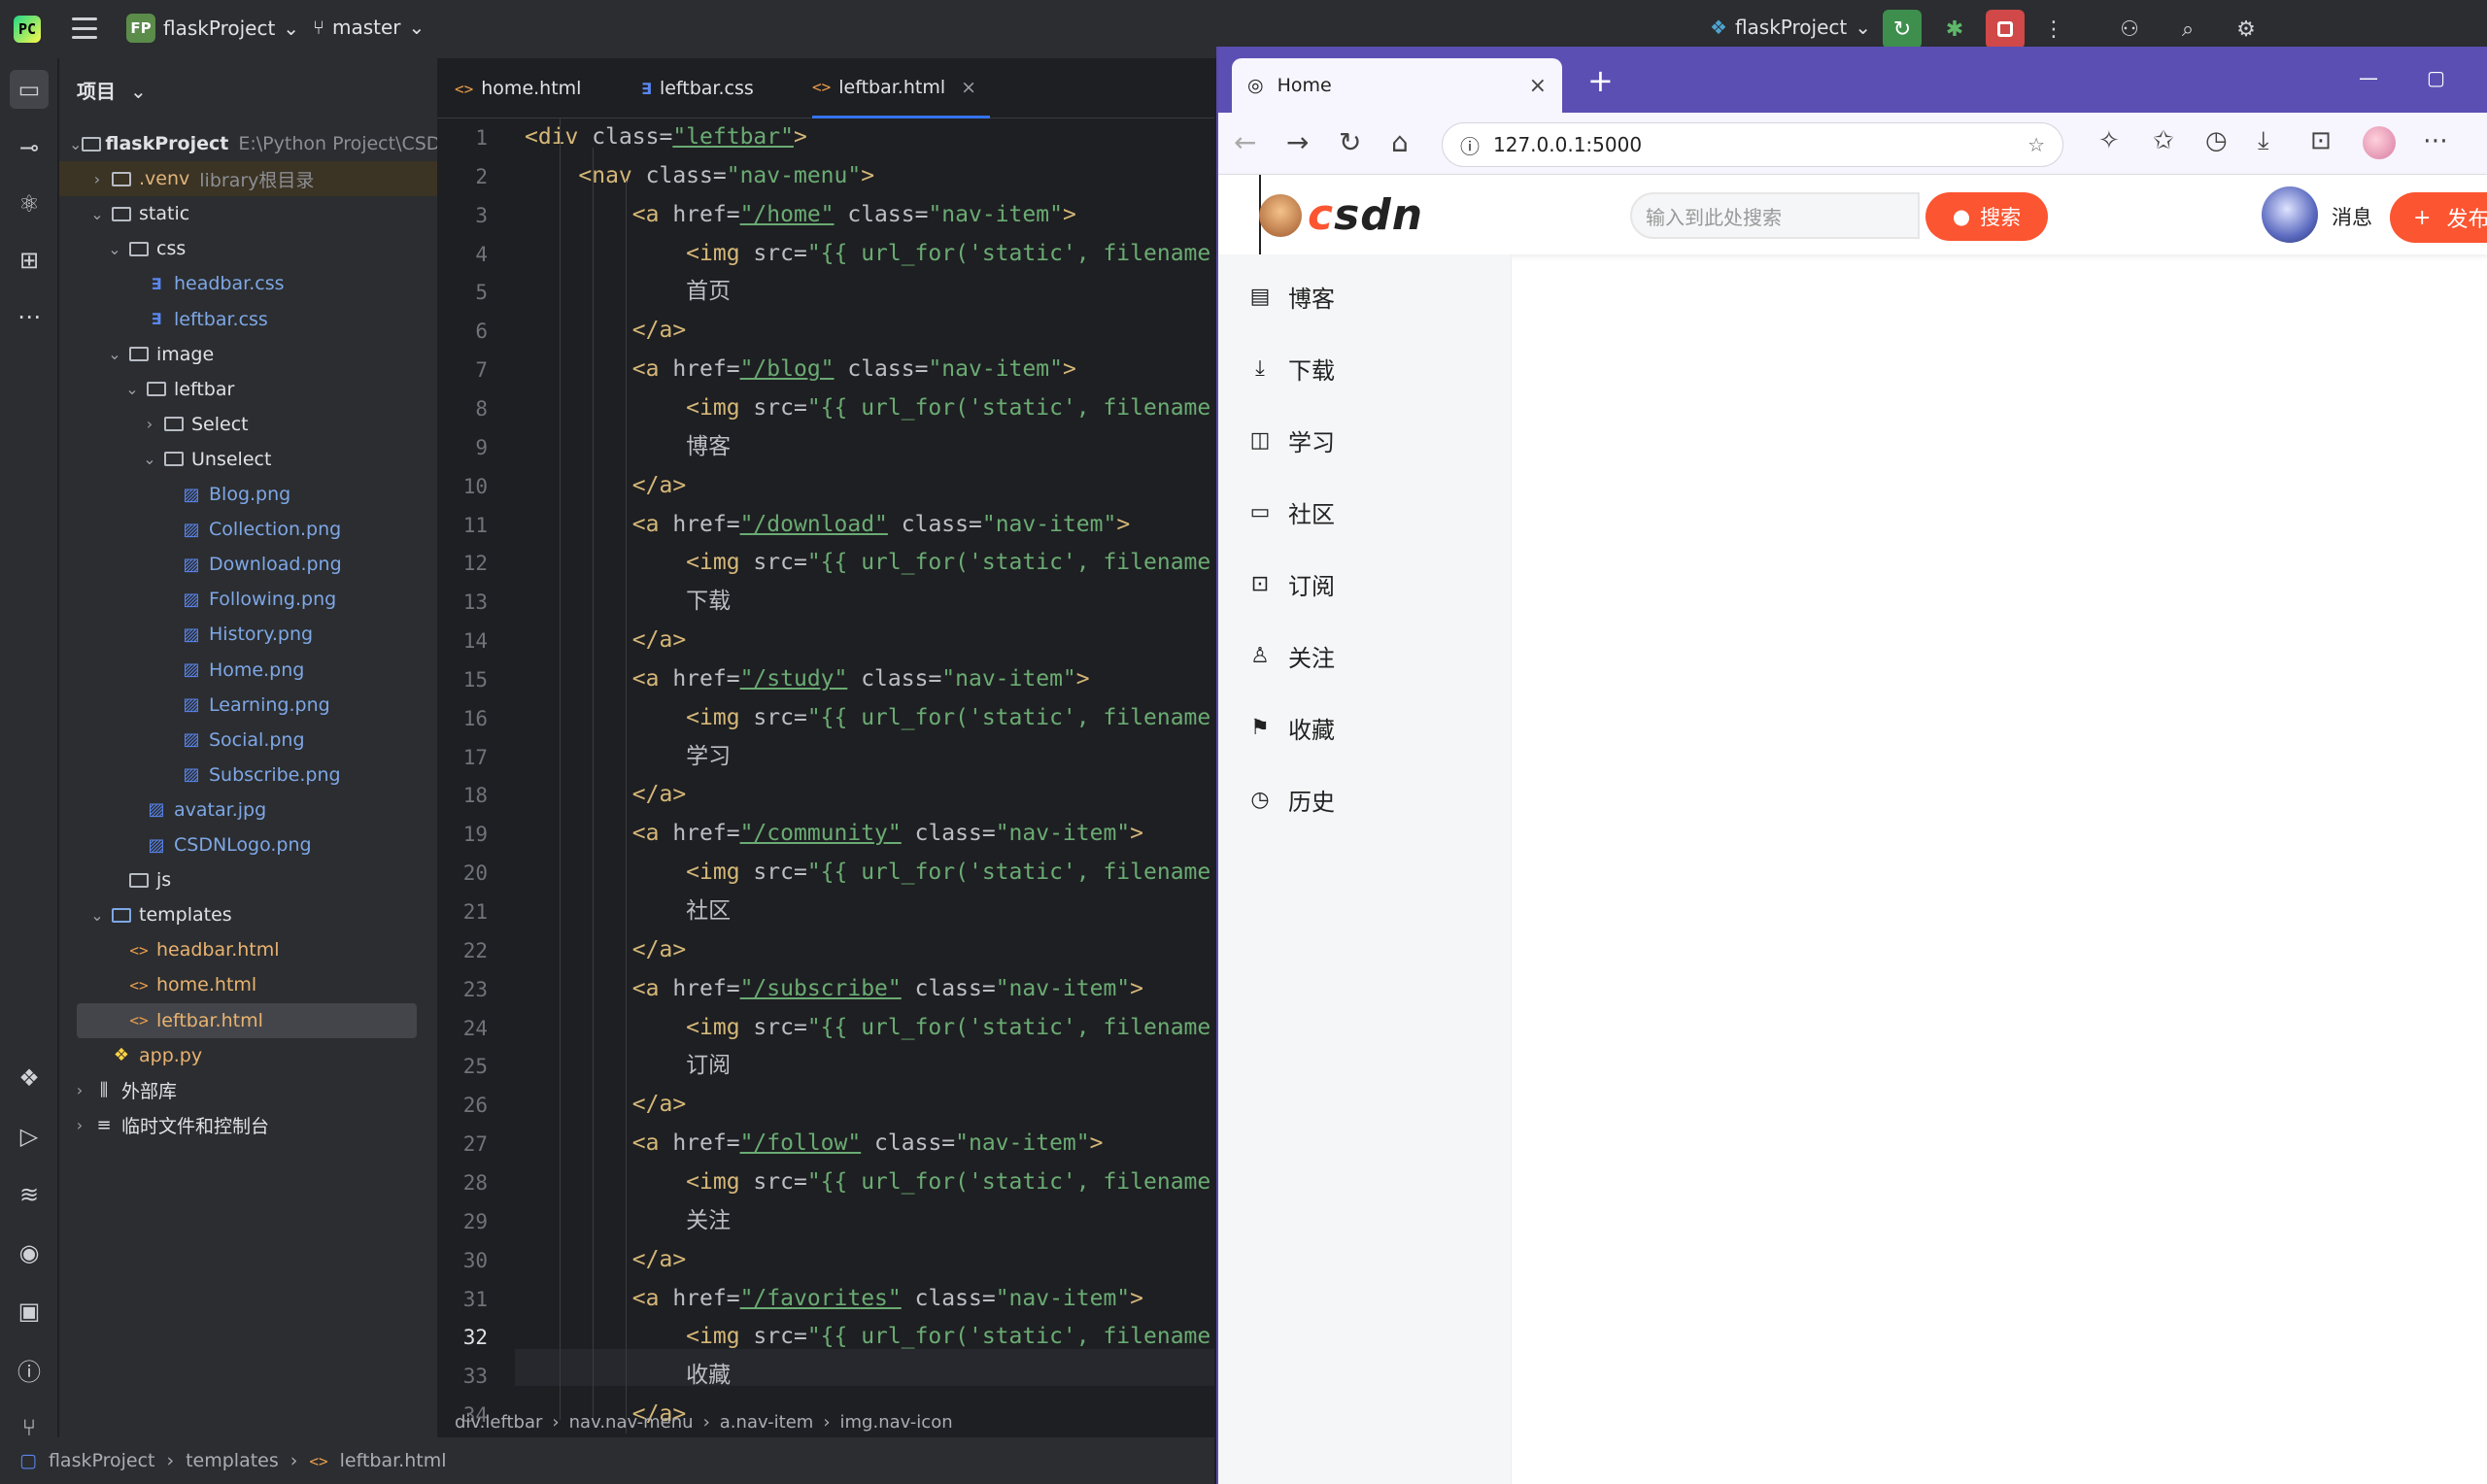 The image size is (2487, 1484). I want to click on tree-item: ⌄ templates, so click(248, 915).